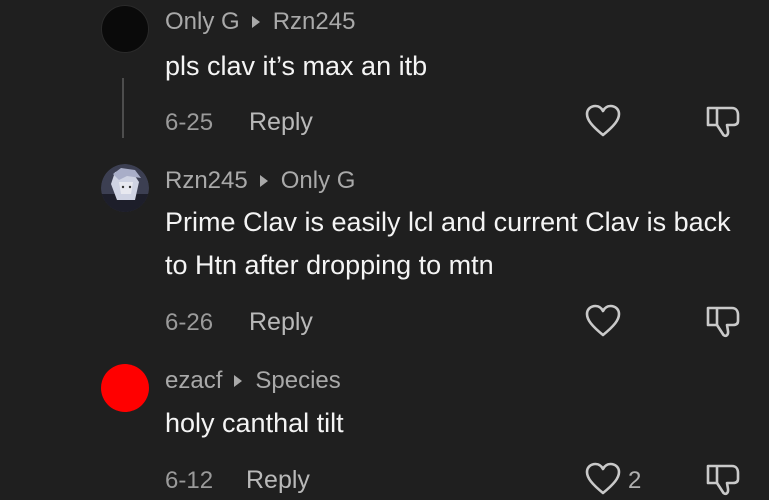  Describe the element at coordinates (123, 108) in the screenshot. I see `thread-line` at that location.